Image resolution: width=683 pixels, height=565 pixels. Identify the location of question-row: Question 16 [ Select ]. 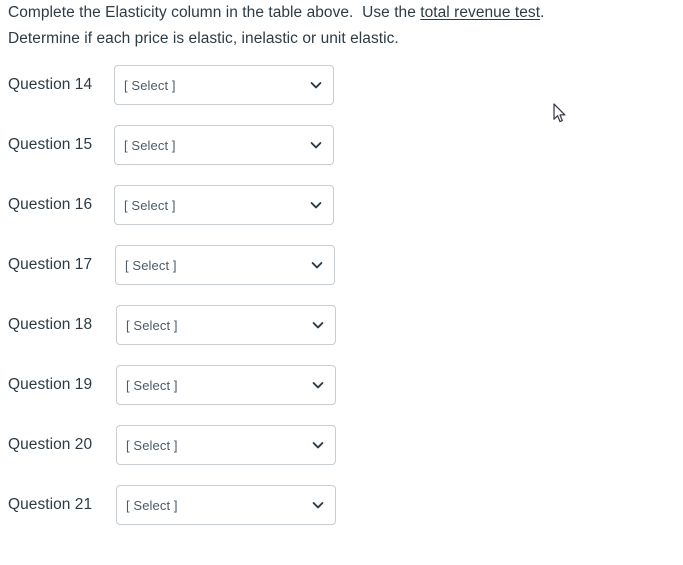
(341, 215).